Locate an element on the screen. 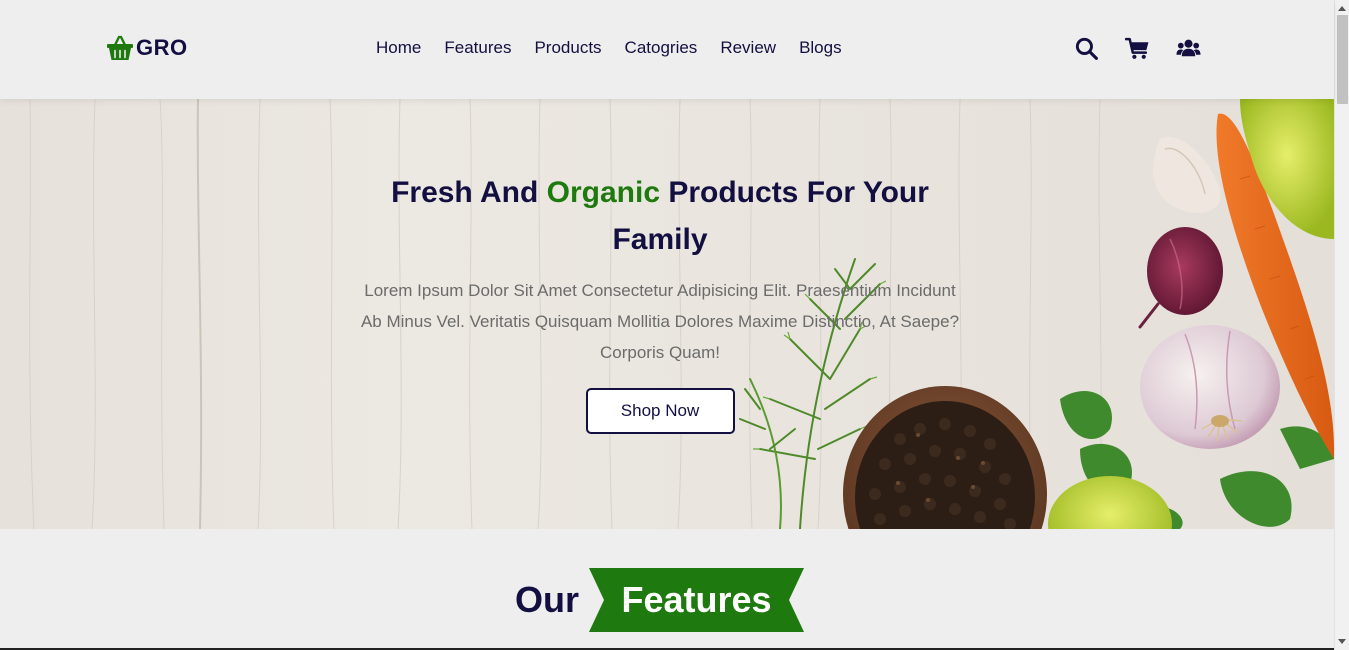 The image size is (1349, 650). search-icon is located at coordinates (1086, 48).